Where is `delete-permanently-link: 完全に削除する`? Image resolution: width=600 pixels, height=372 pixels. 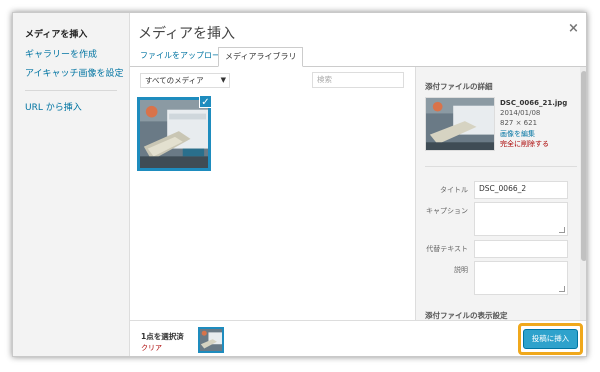 delete-permanently-link: 完全に削除する is located at coordinates (524, 144).